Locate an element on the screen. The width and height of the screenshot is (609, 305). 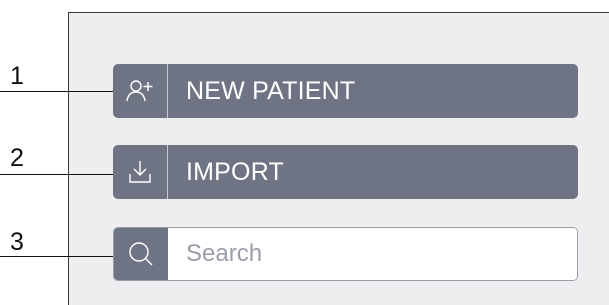
download-icon is located at coordinates (140, 172).